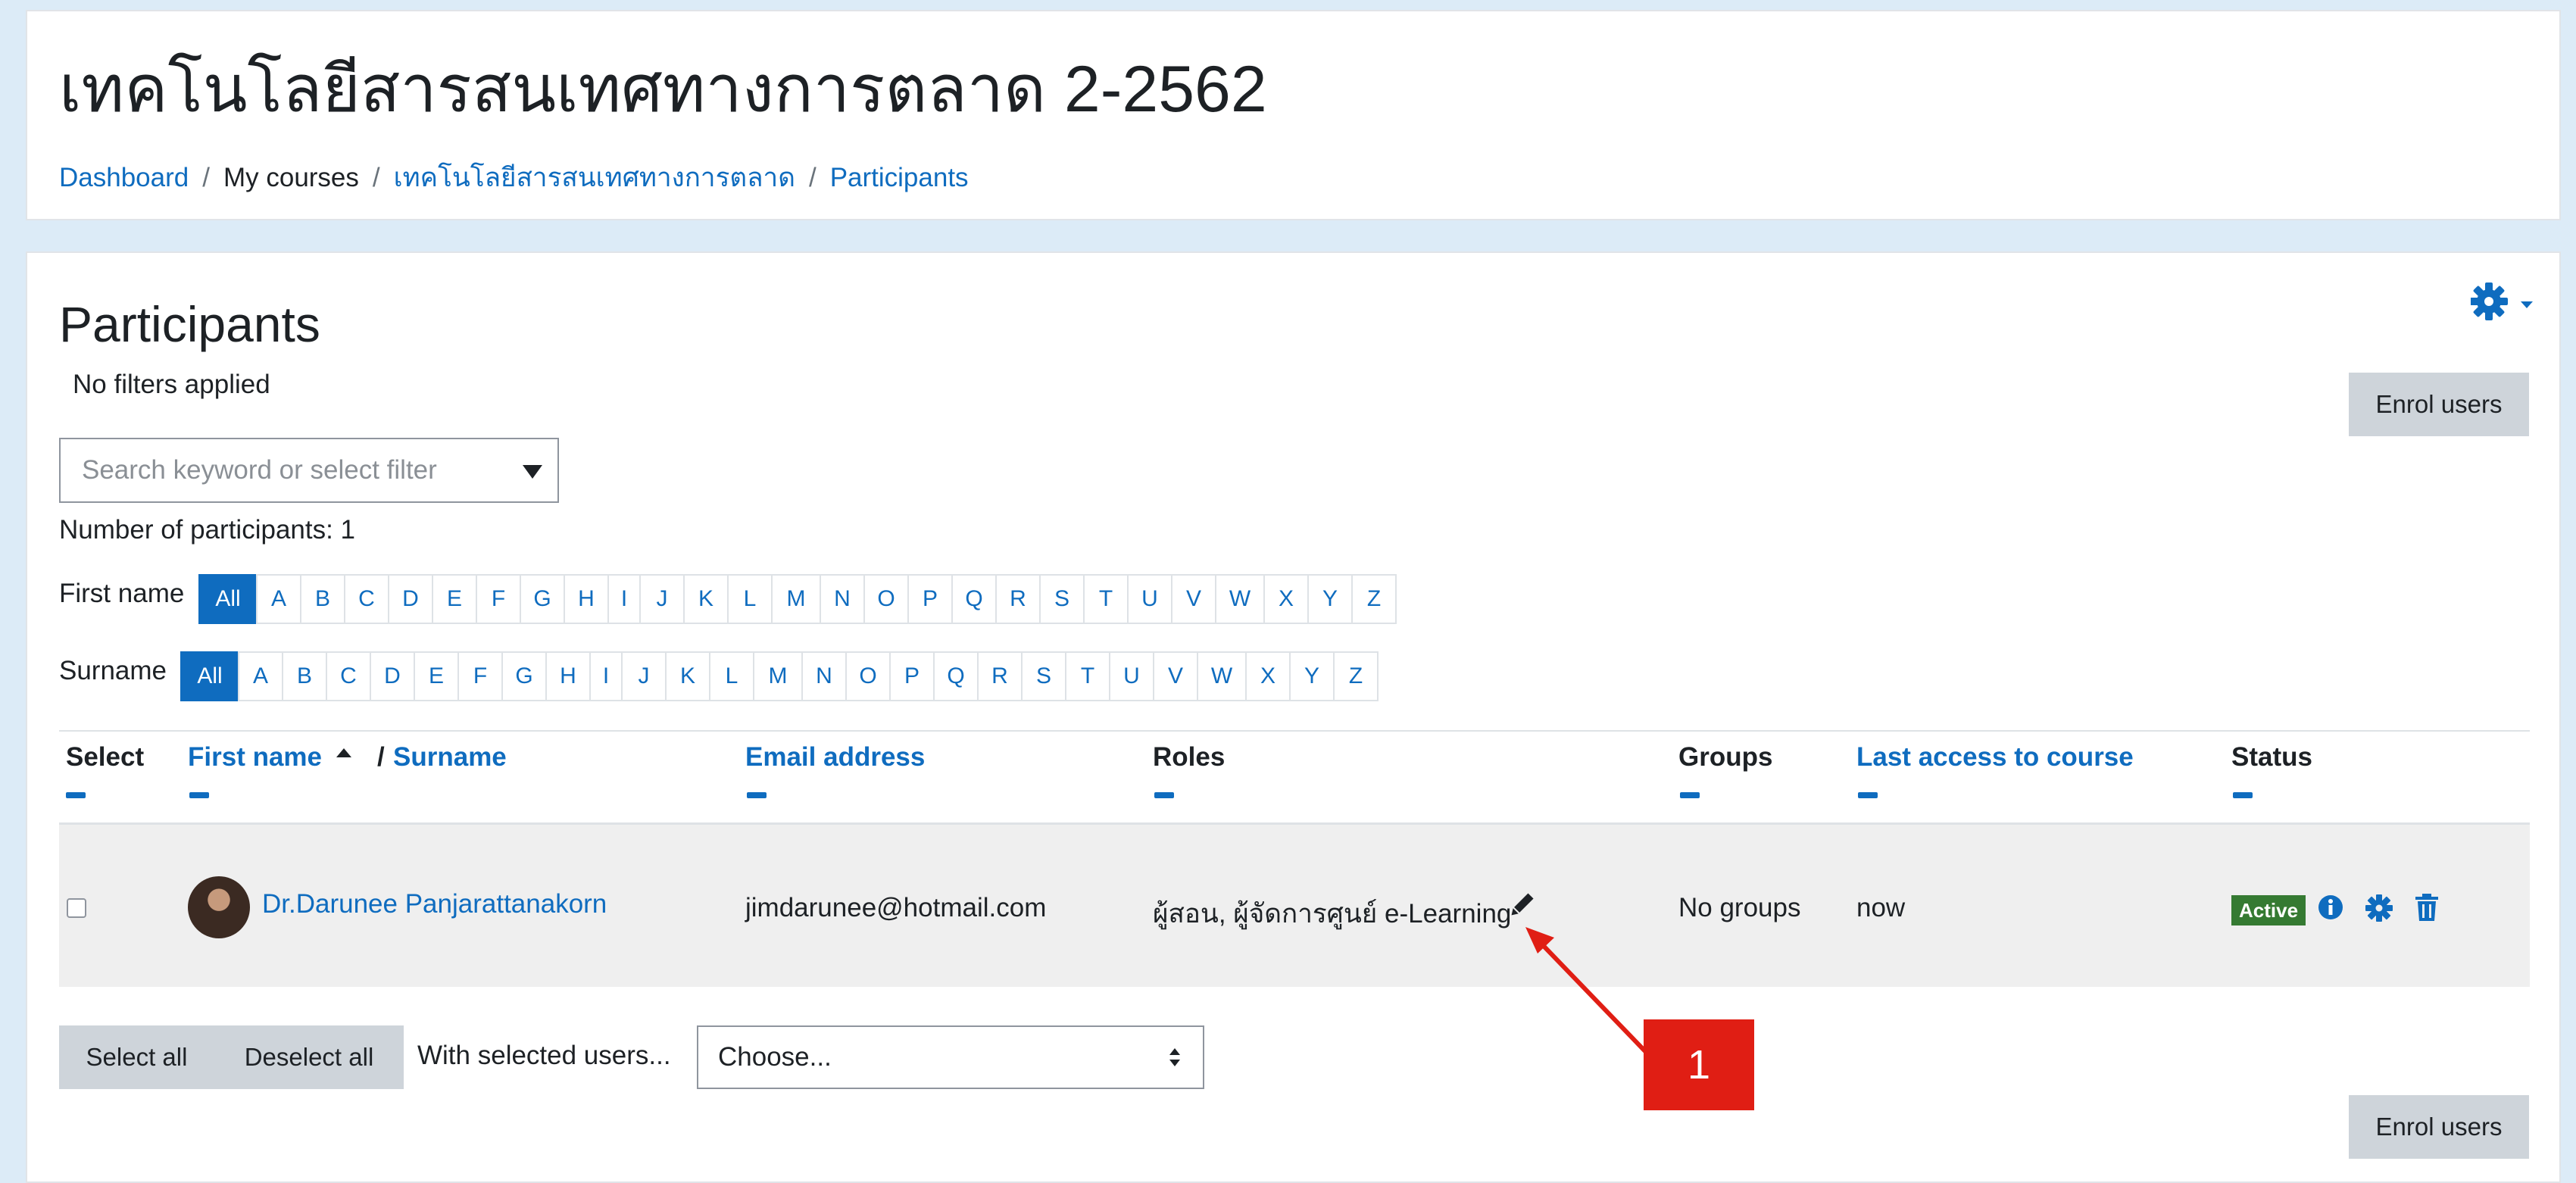 The height and width of the screenshot is (1183, 2576). What do you see at coordinates (2379, 908) in the screenshot?
I see `enrolment-settings-gear-icon` at bounding box center [2379, 908].